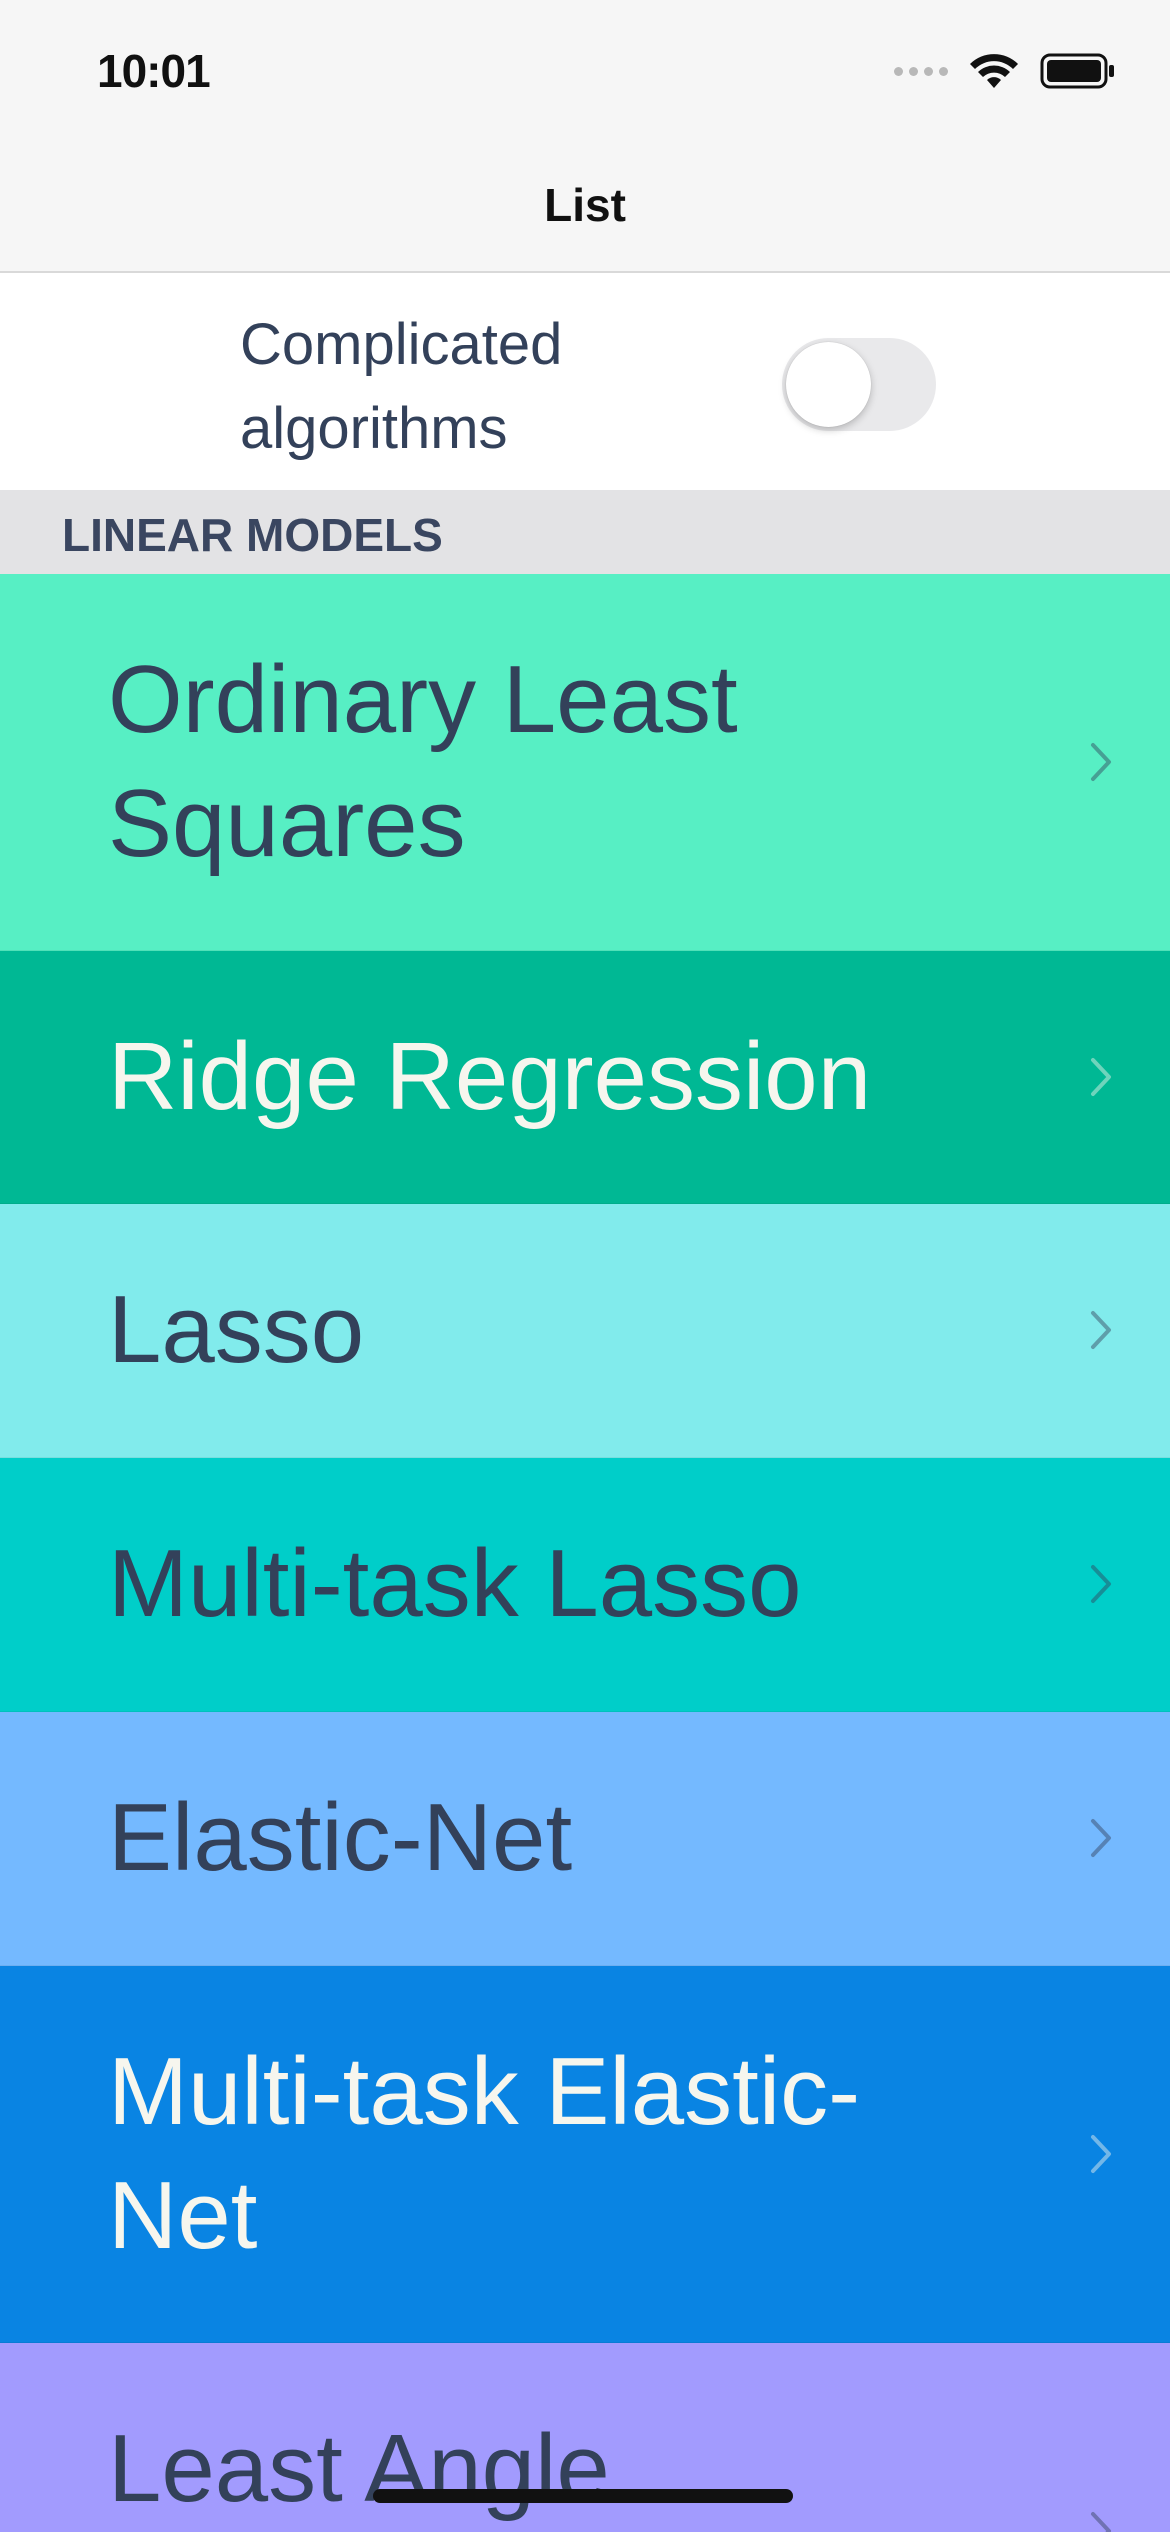 The height and width of the screenshot is (2532, 1170). Describe the element at coordinates (585, 205) in the screenshot. I see `page-title: List` at that location.